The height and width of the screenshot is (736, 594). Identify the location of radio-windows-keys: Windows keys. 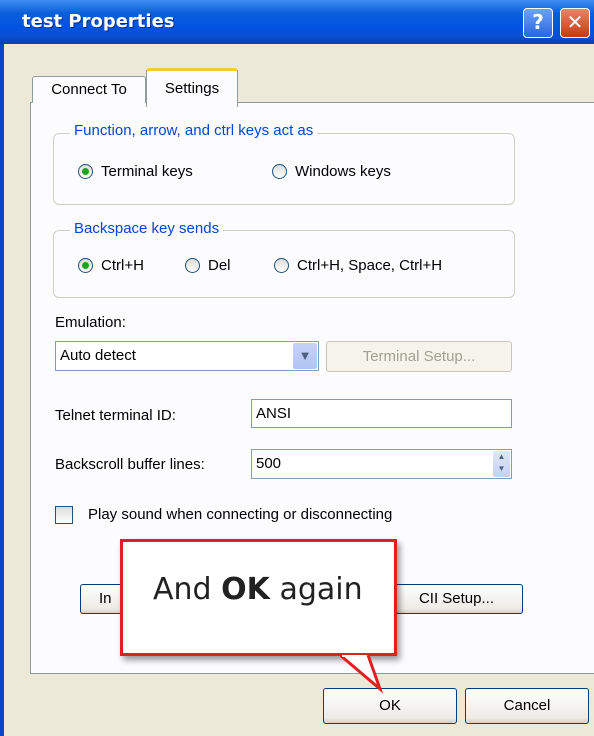
(331, 171).